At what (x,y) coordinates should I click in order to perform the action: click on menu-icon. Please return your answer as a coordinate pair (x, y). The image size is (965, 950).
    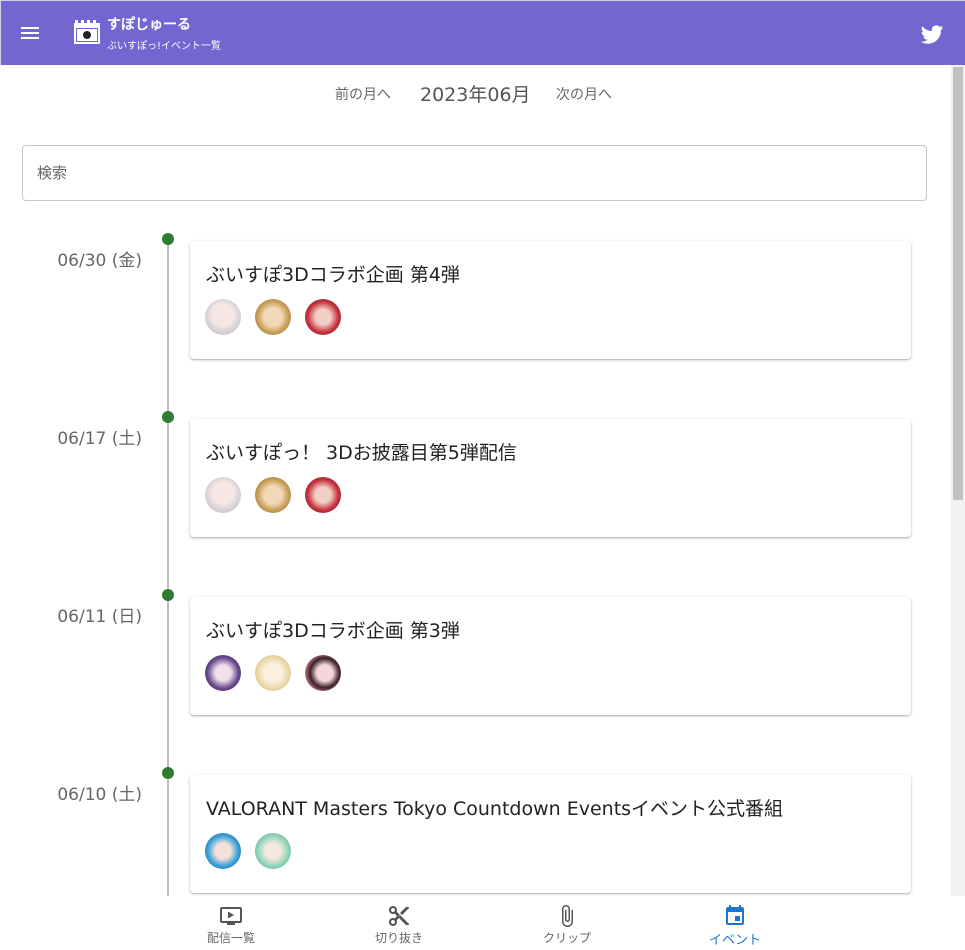
    Looking at the image, I should click on (30, 28).